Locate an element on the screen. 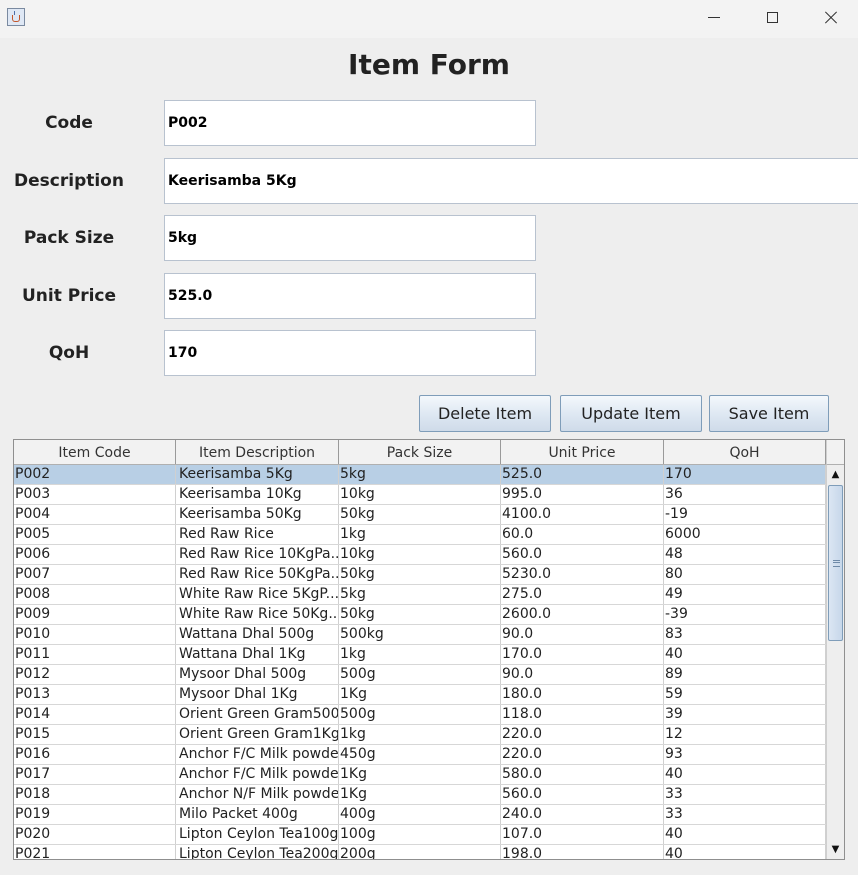 This screenshot has height=875, width=858. table-row: P021 Lipton Ceylon Tea200g 200g 198.0 40 is located at coordinates (420, 852).